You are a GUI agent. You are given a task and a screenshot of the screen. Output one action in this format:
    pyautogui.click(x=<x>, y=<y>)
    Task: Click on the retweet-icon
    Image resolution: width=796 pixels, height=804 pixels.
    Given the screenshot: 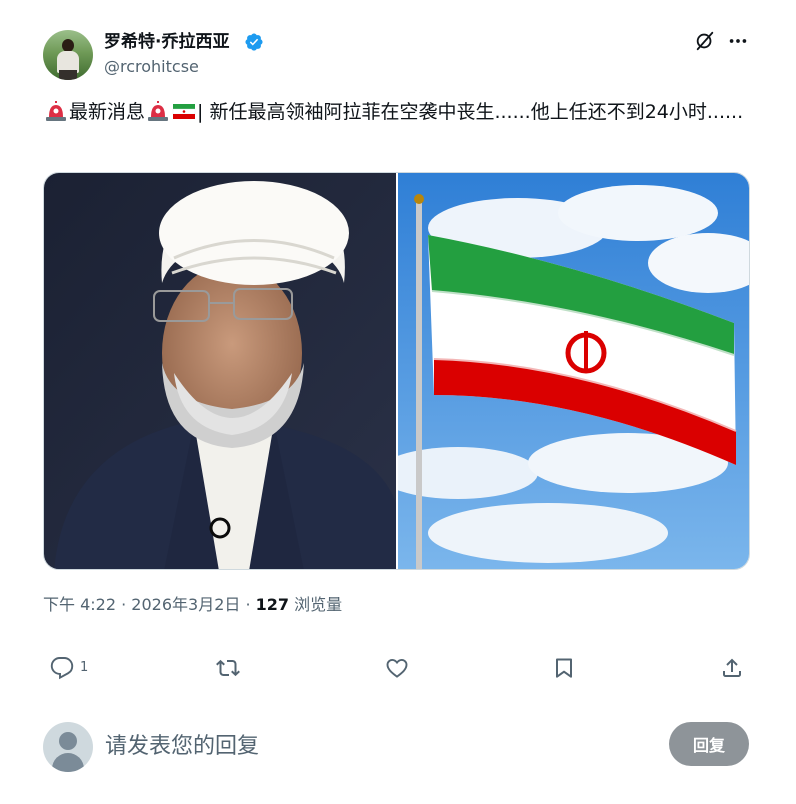 What is the action you would take?
    pyautogui.click(x=228, y=668)
    